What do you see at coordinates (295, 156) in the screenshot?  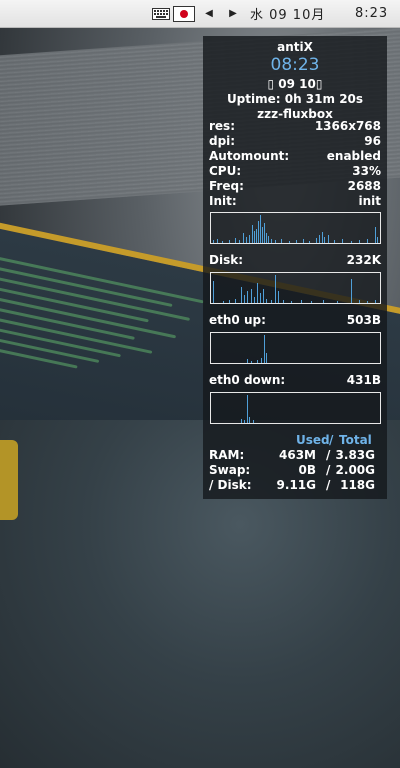 I see `stat-row-automount: Automount: enabled` at bounding box center [295, 156].